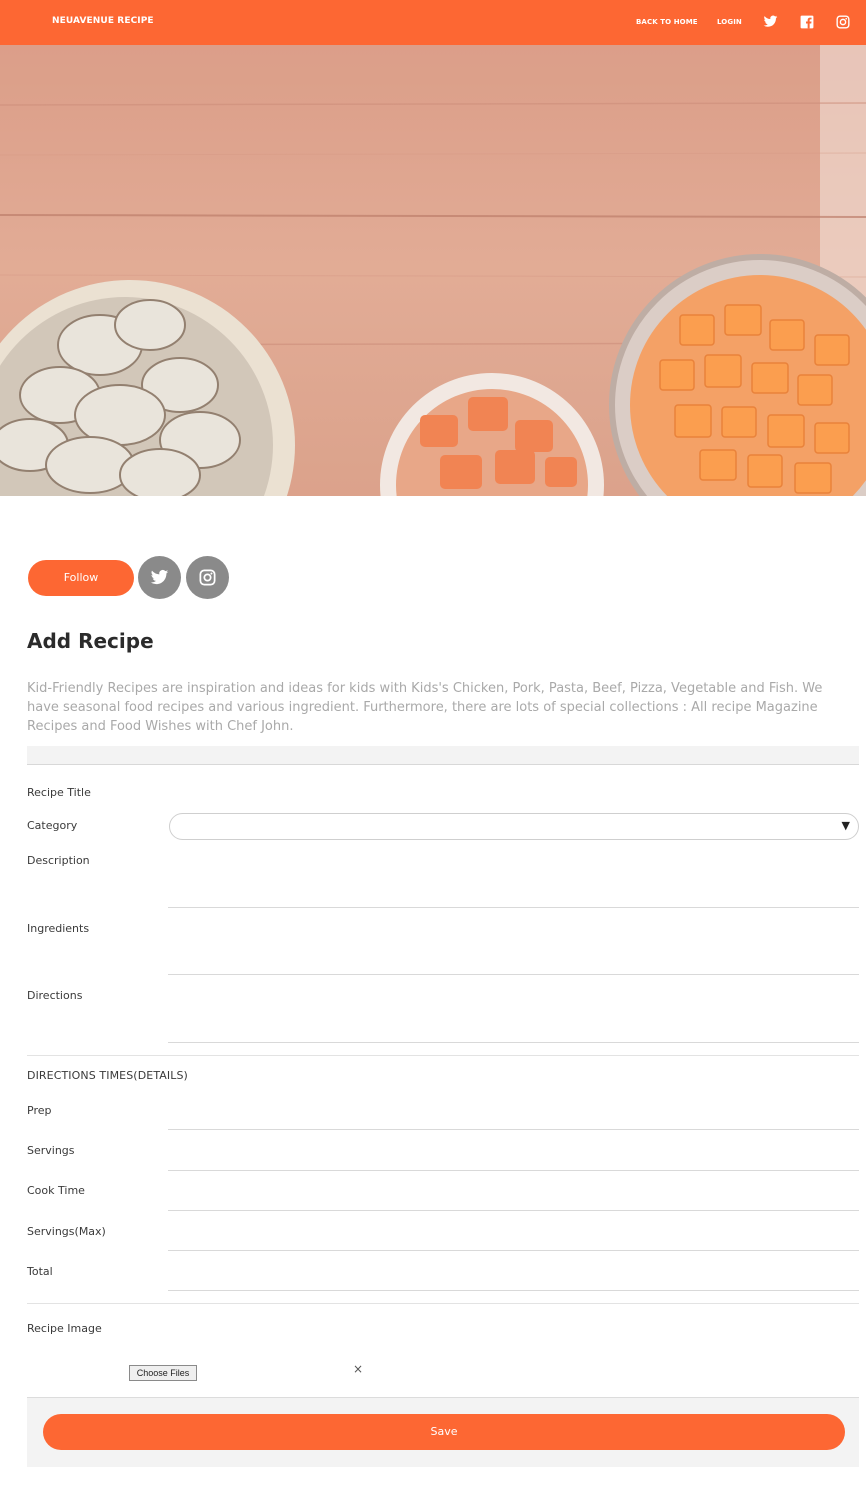 The height and width of the screenshot is (1491, 866). I want to click on prep-label: Prep, so click(39, 1110).